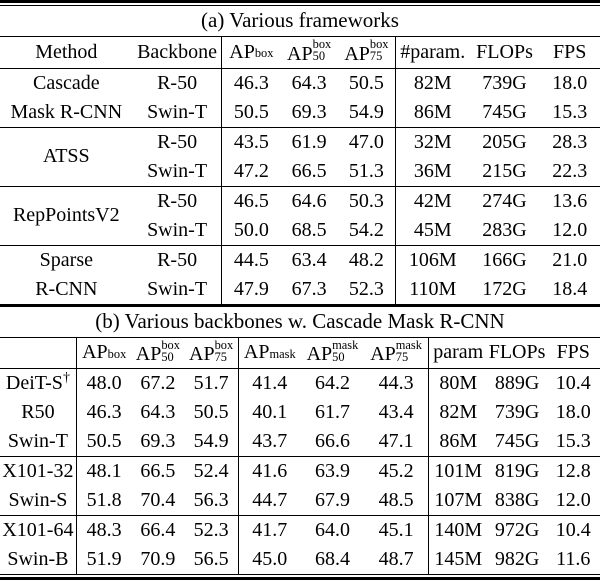  What do you see at coordinates (332, 500) in the screenshot?
I see `cell-ap-mask-50: 67.9` at bounding box center [332, 500].